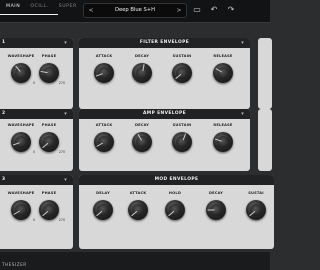 The height and width of the screenshot is (270, 320). I want to click on oscillator-2-panel: O 2 ▾ WAVESHAPE PHASE 0 270, so click(36, 140).